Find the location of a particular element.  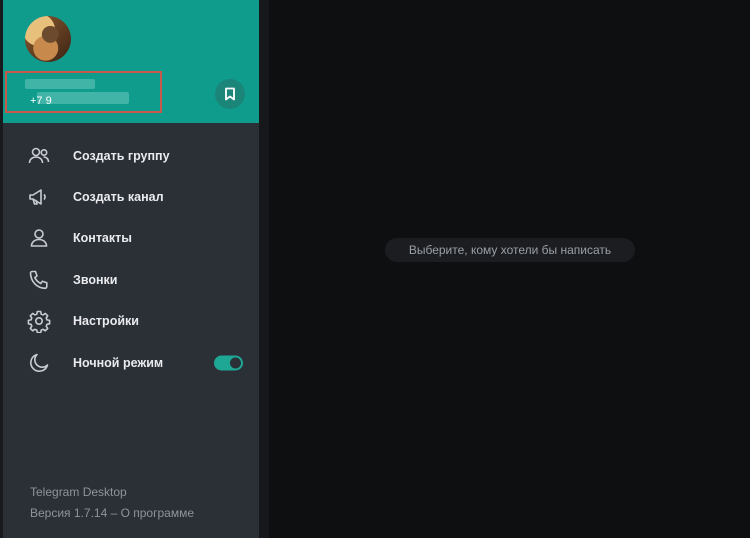

menu-item-label: Ночной режим is located at coordinates (118, 362).